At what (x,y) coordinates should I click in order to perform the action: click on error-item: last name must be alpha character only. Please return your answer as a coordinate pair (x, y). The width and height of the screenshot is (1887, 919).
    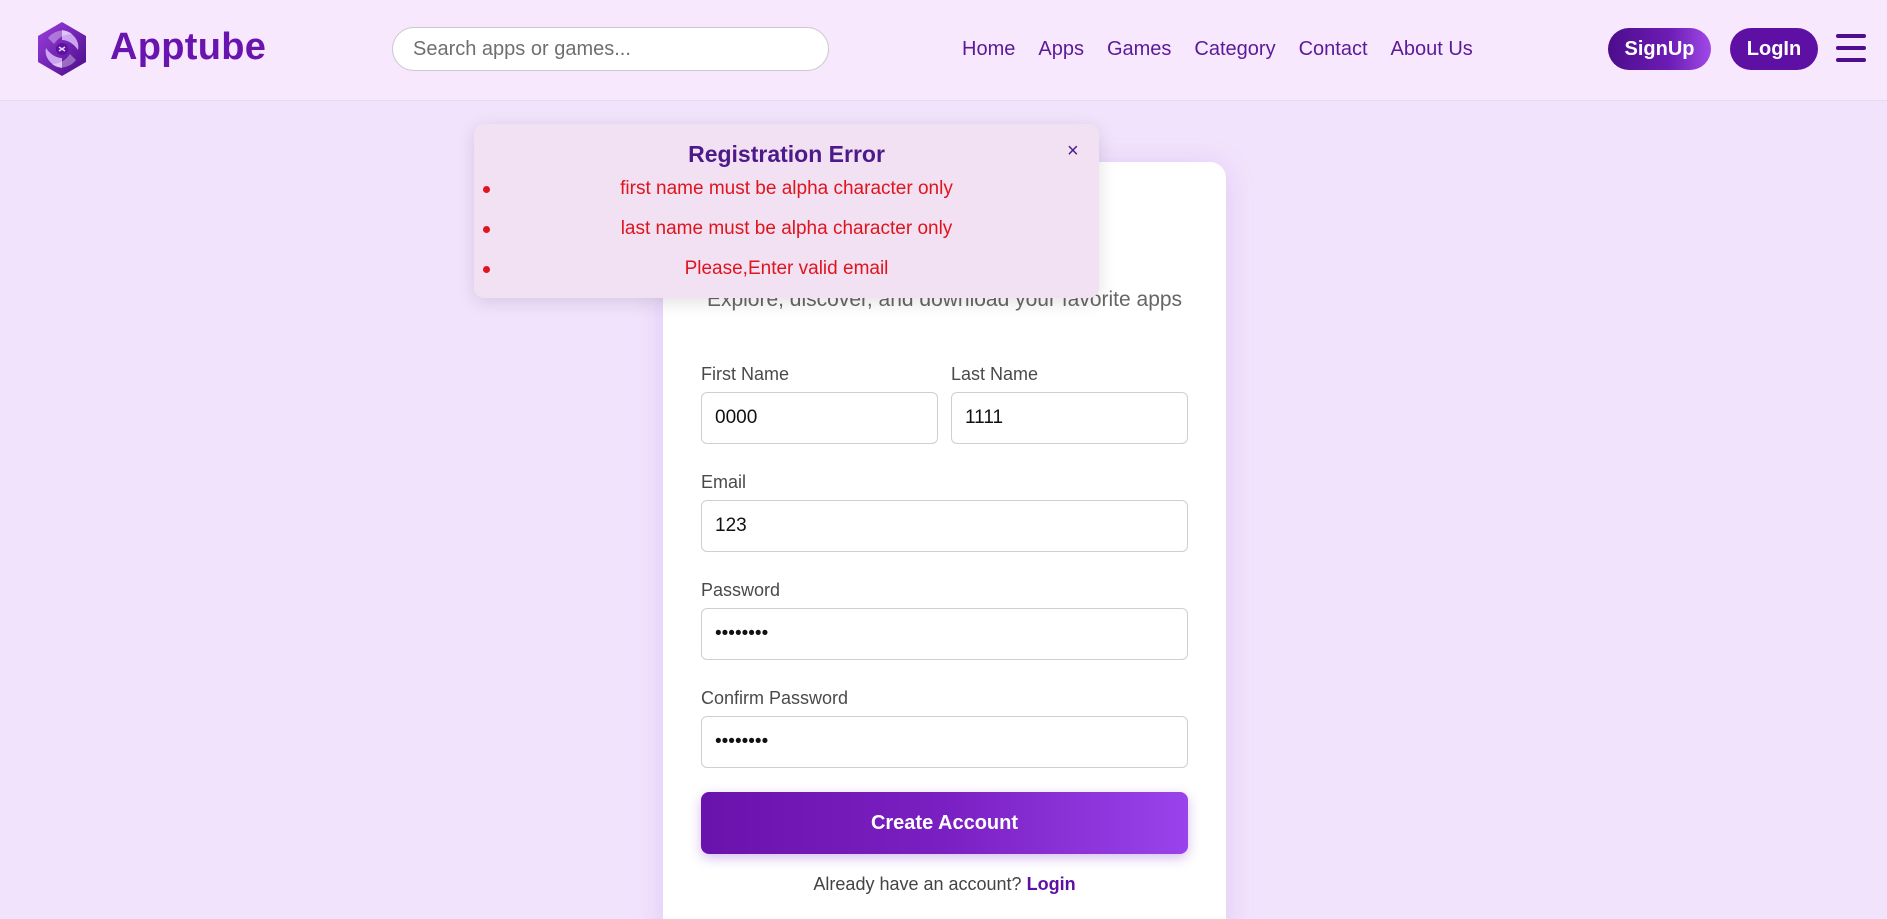
    Looking at the image, I should click on (786, 236).